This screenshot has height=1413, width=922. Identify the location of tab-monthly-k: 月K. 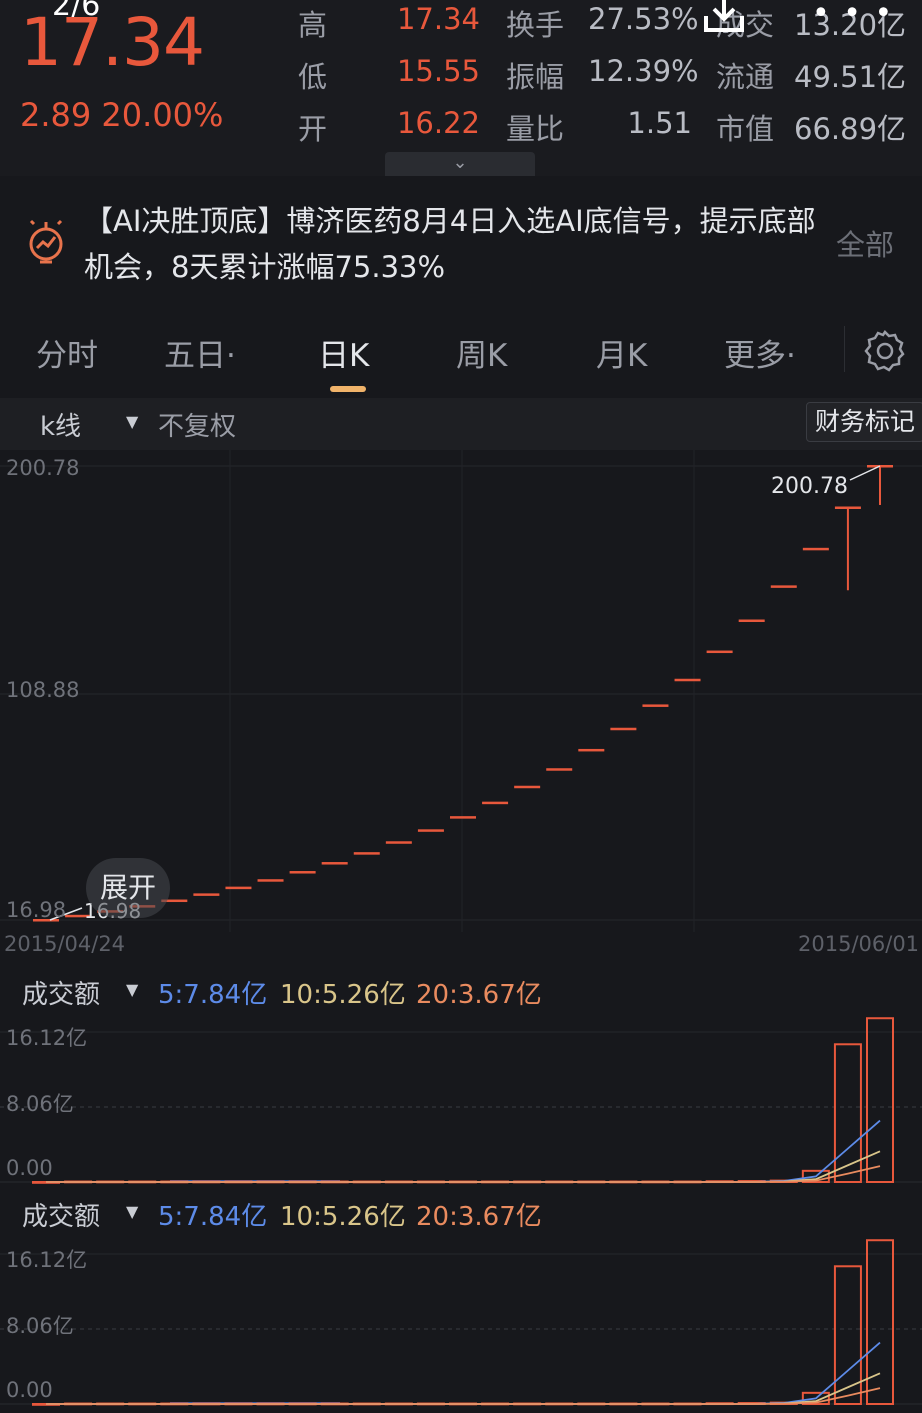
(621, 352).